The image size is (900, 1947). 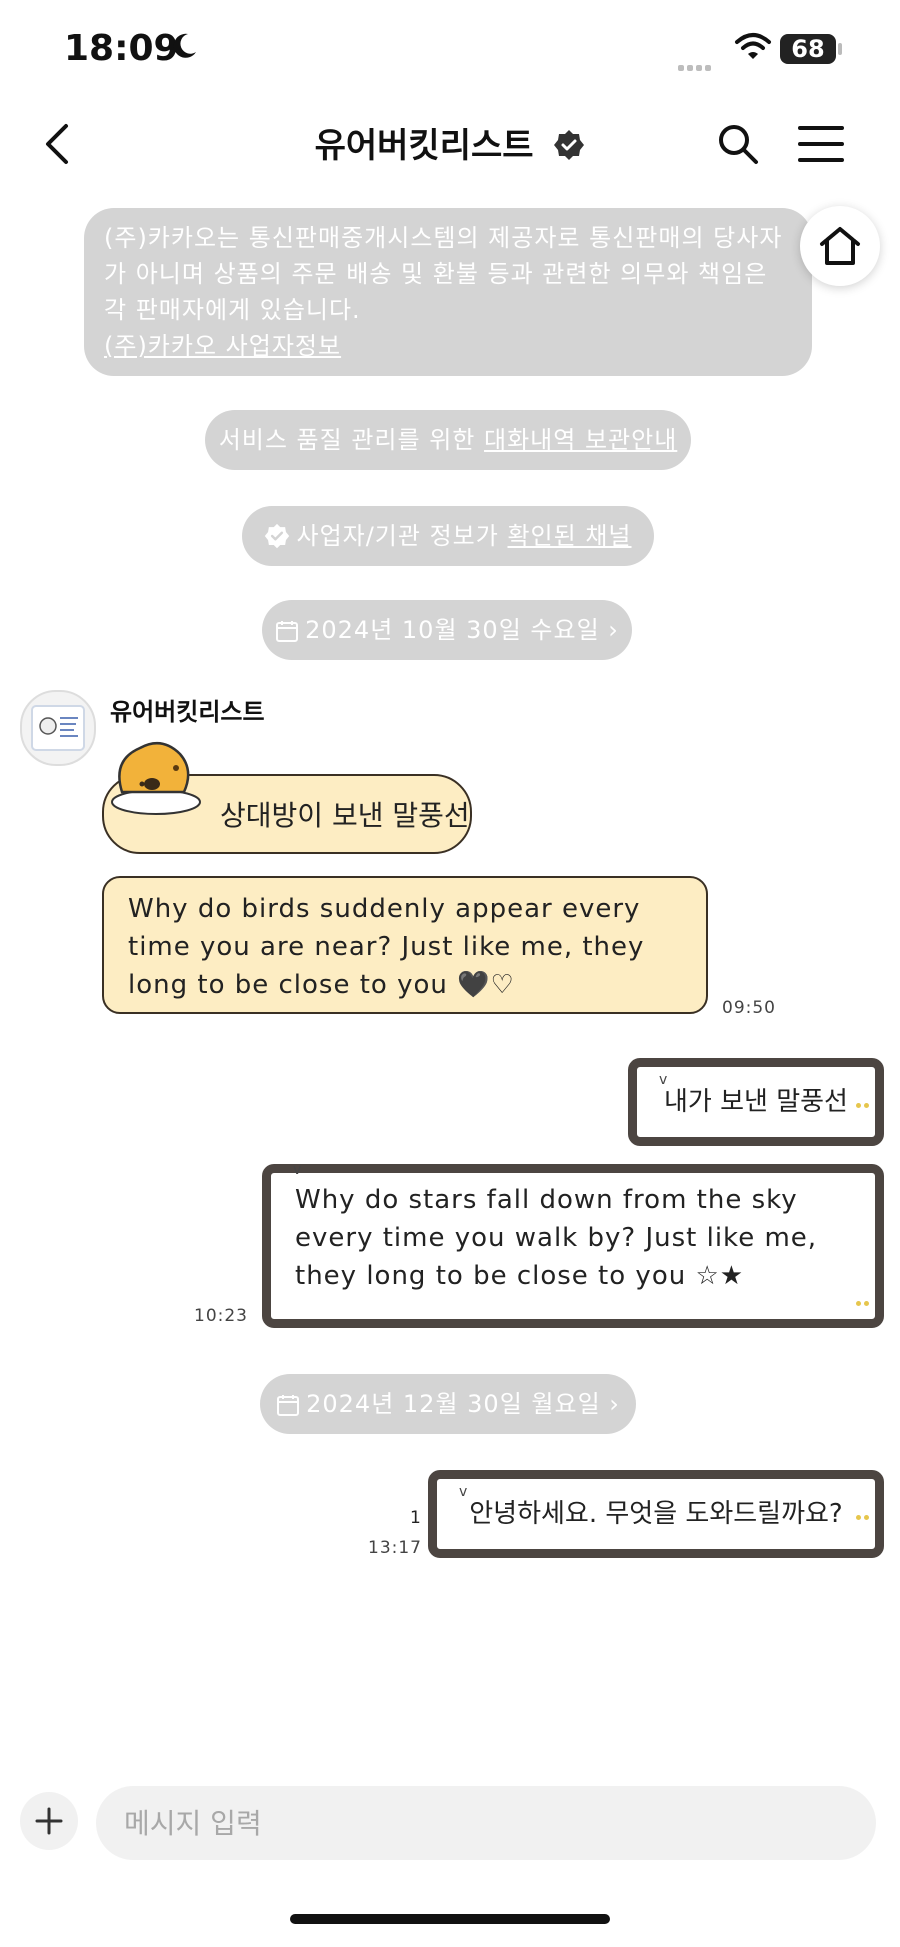 I want to click on message-time: 09:50, so click(x=749, y=1008).